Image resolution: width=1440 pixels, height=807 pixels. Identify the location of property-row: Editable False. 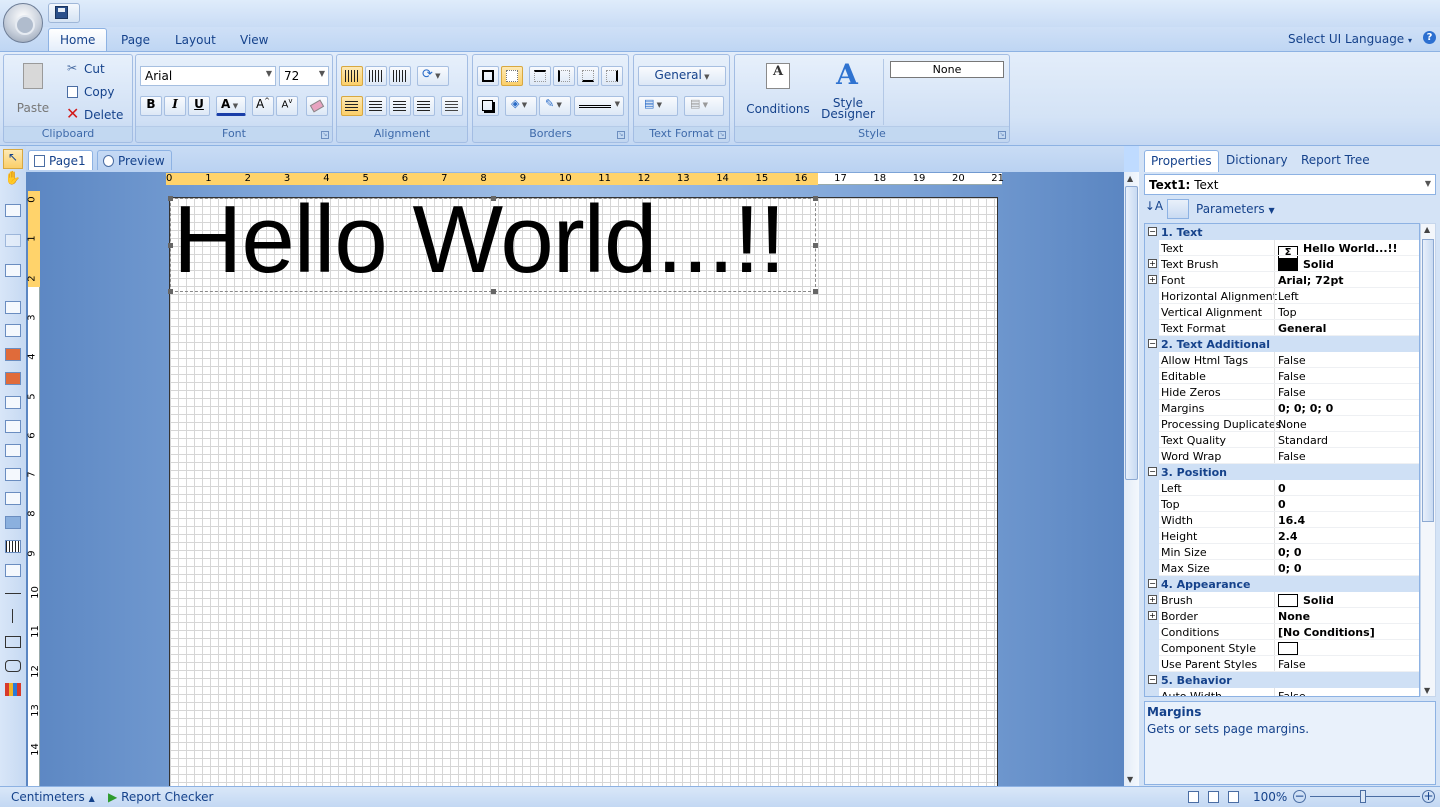
(1282, 376).